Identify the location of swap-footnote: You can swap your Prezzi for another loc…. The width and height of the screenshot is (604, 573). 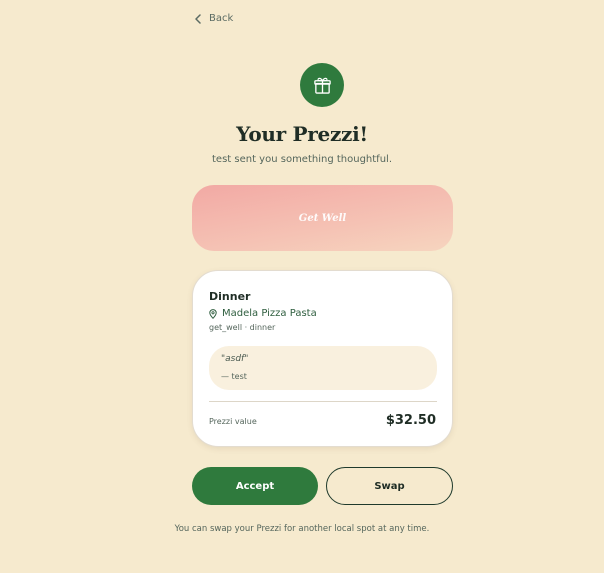
(302, 529).